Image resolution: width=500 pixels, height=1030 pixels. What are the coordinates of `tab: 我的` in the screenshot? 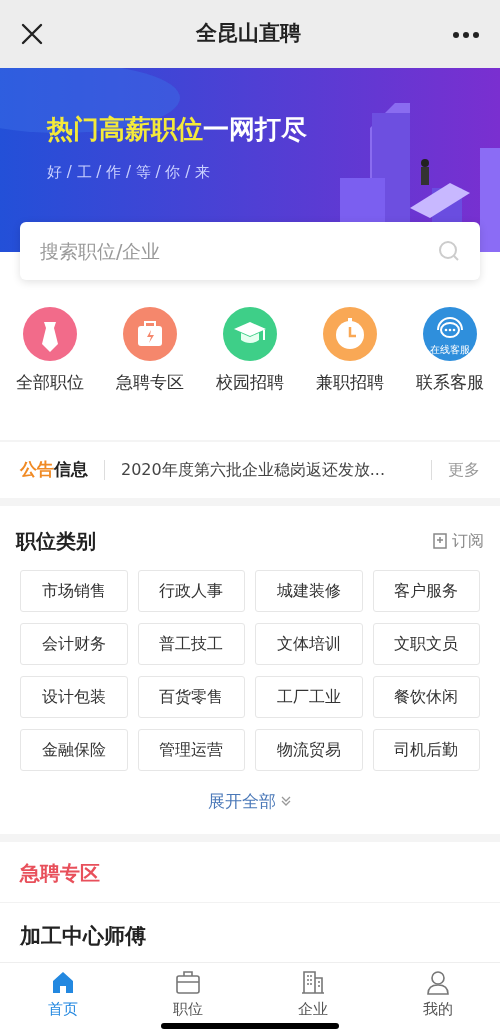 It's located at (437, 994).